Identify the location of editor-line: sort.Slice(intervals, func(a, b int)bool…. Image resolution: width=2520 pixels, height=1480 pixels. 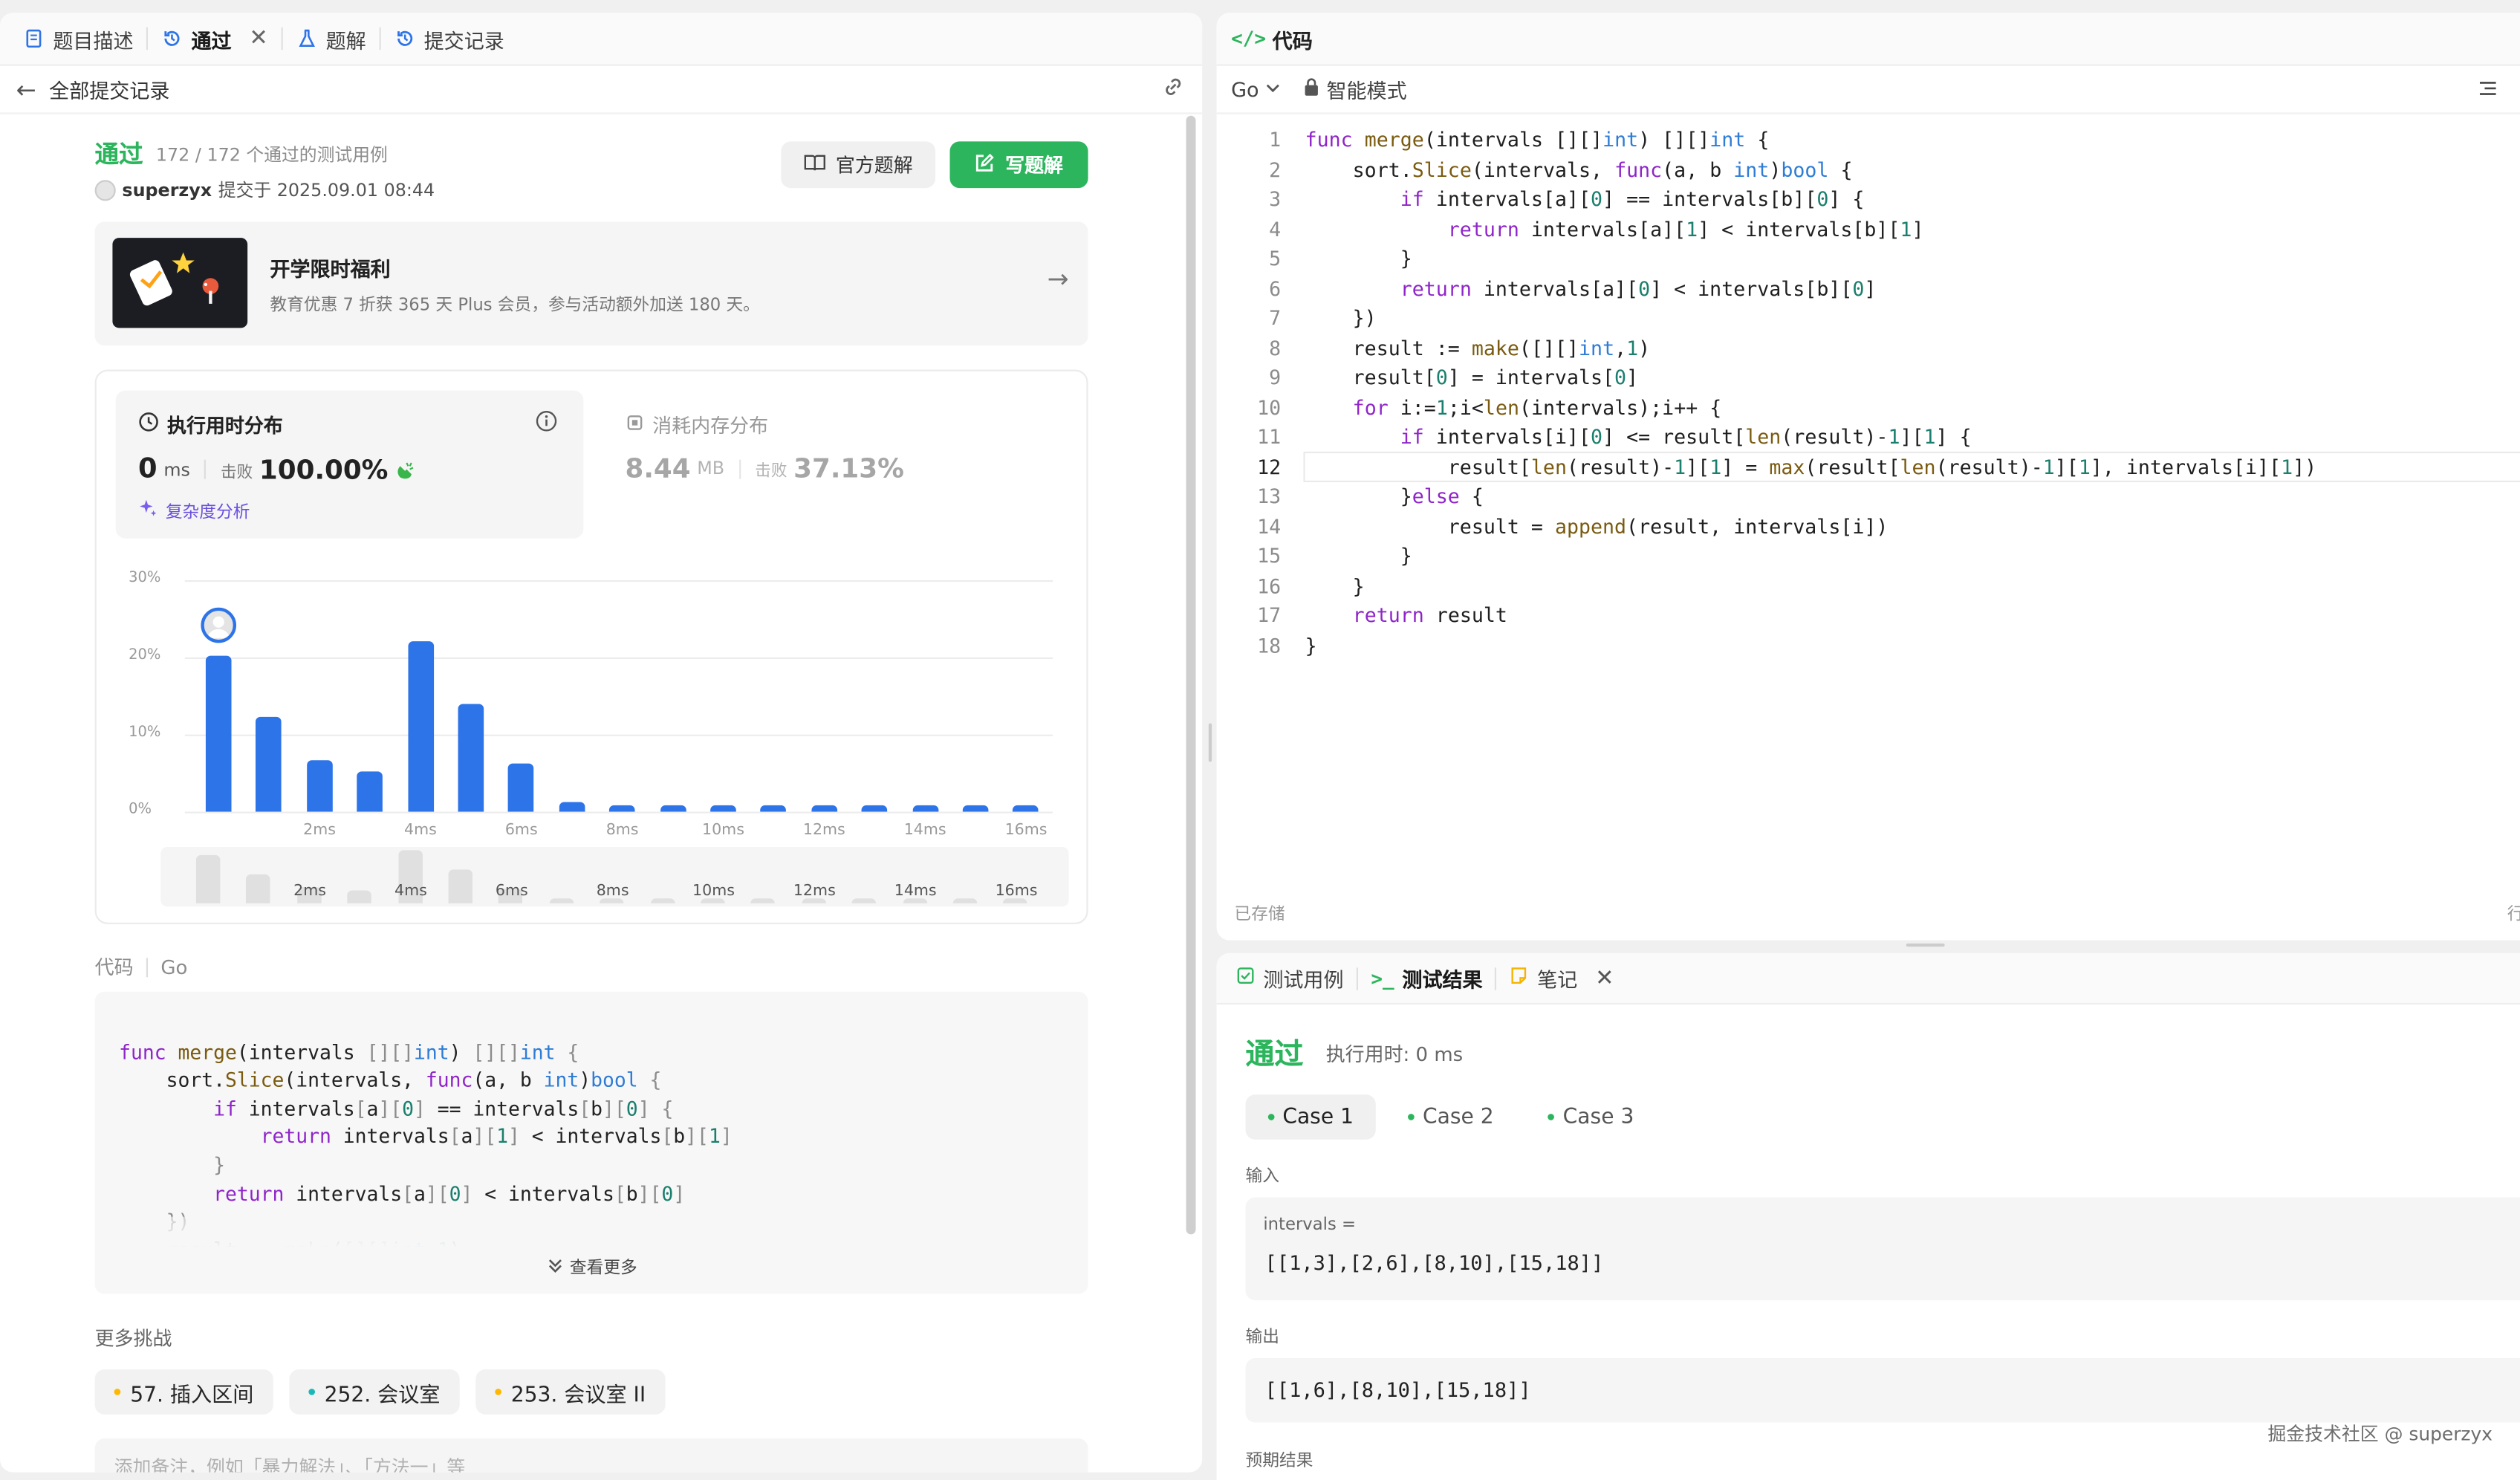
(1579, 170).